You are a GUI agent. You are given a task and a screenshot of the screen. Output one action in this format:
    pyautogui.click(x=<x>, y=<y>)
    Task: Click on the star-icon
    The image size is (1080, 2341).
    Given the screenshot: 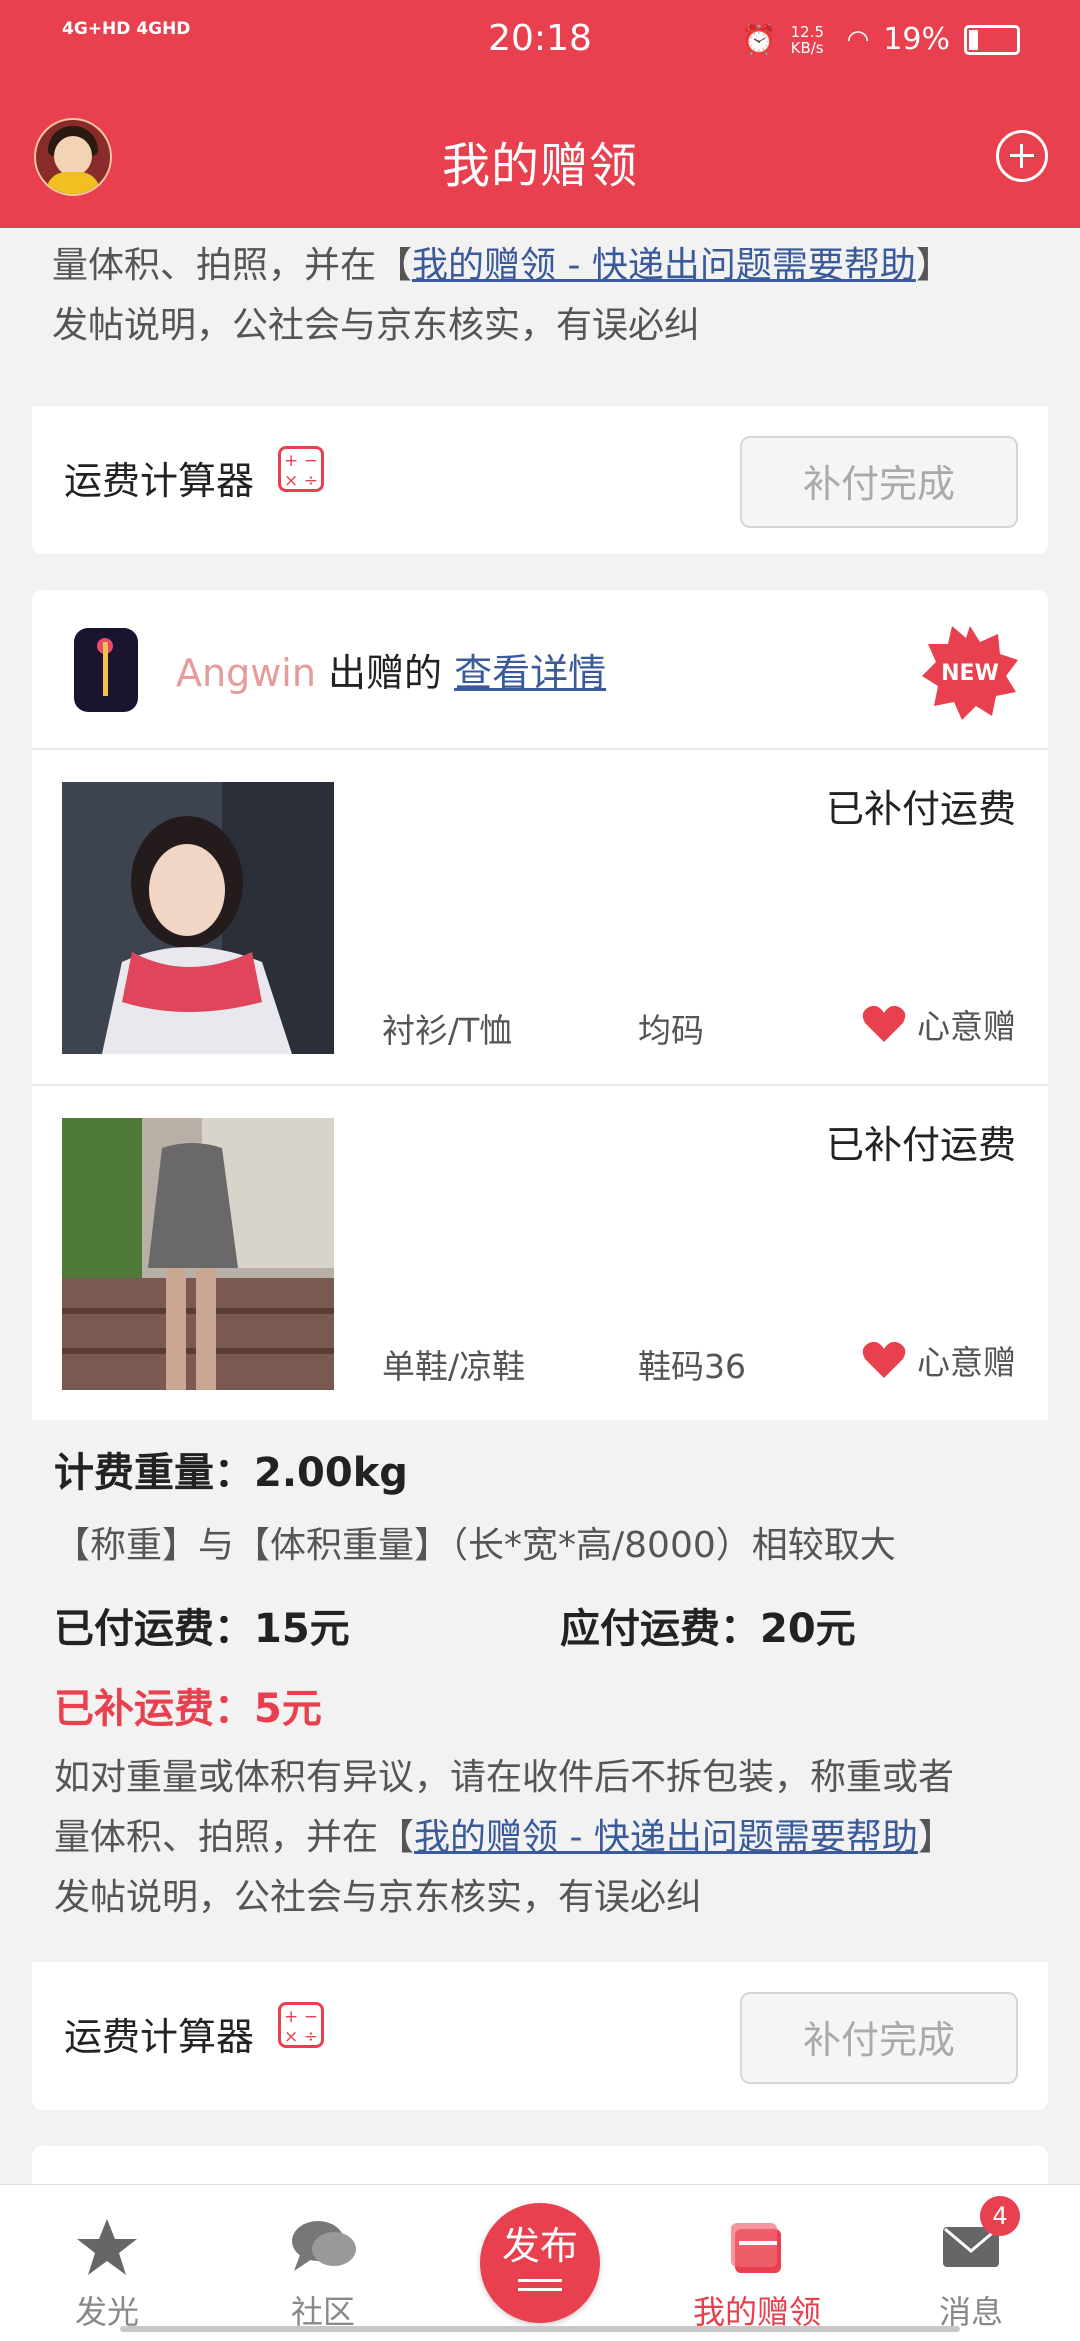 What is the action you would take?
    pyautogui.click(x=107, y=2247)
    